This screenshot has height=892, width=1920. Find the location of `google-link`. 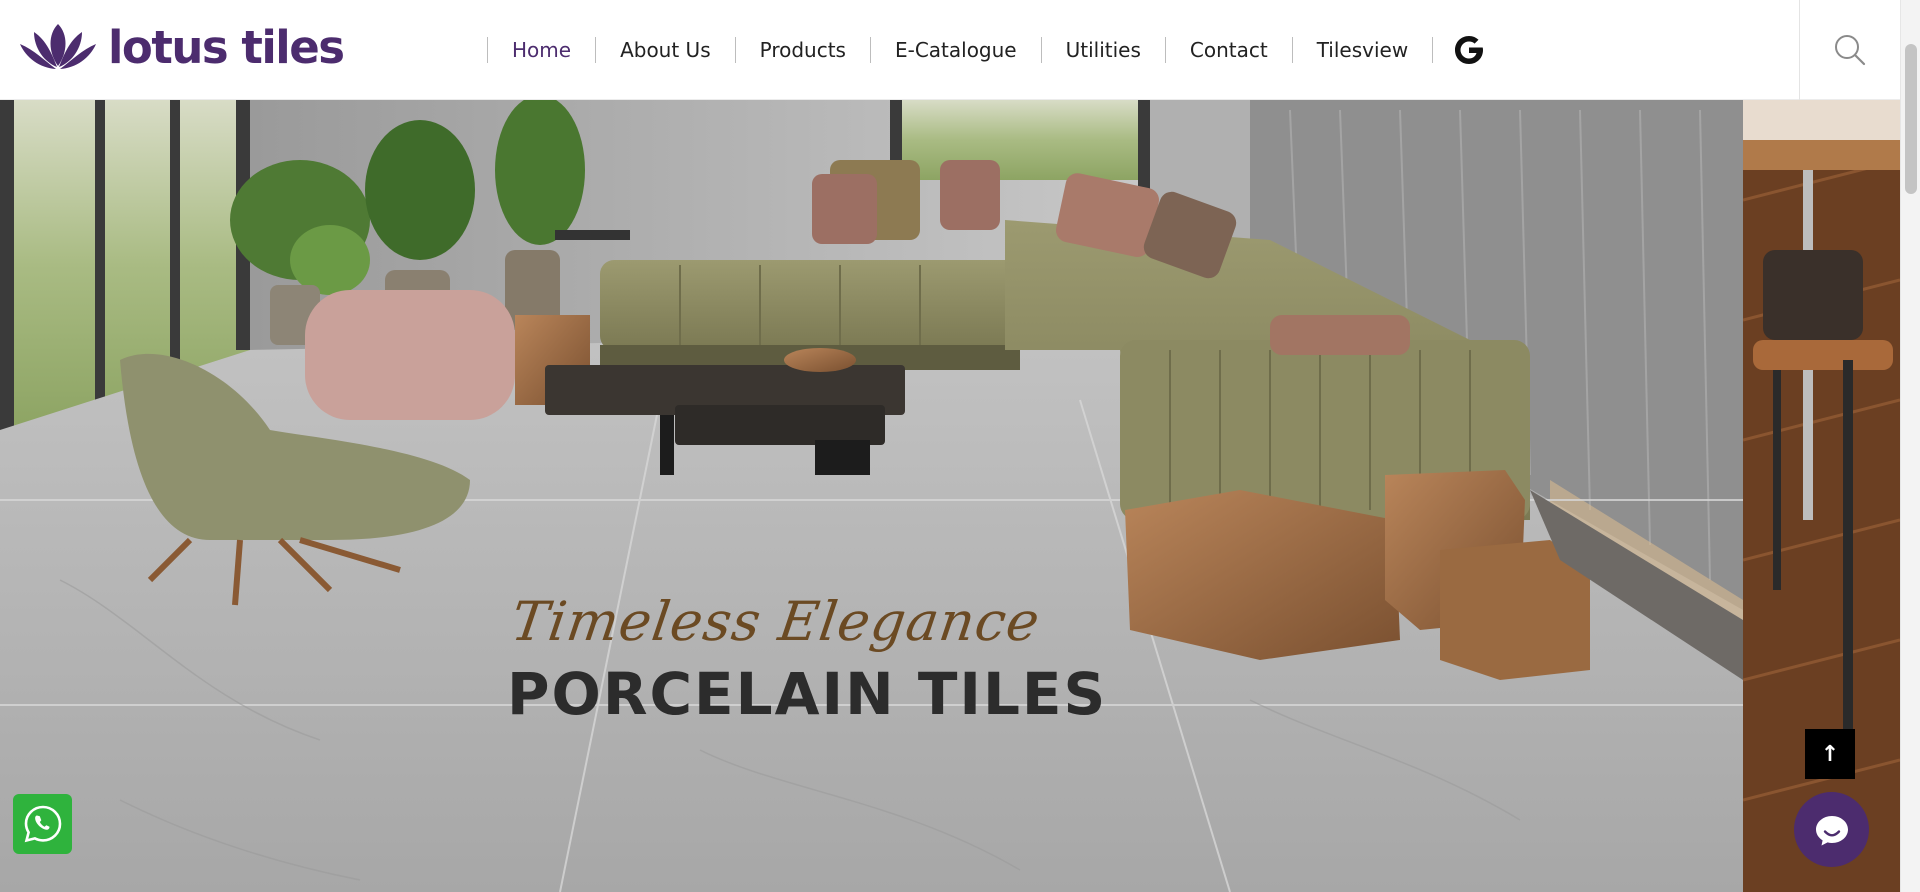

google-link is located at coordinates (1469, 50).